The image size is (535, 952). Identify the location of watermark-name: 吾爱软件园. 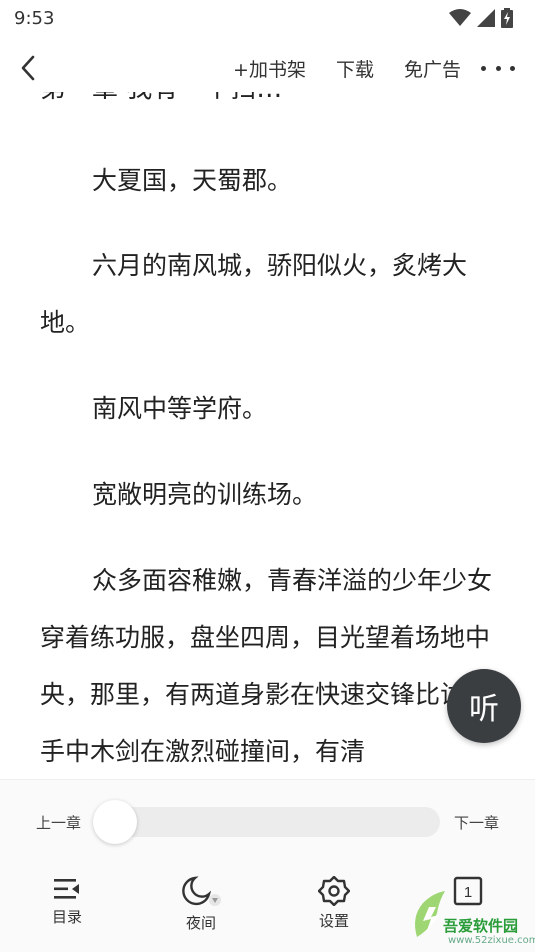
(481, 926).